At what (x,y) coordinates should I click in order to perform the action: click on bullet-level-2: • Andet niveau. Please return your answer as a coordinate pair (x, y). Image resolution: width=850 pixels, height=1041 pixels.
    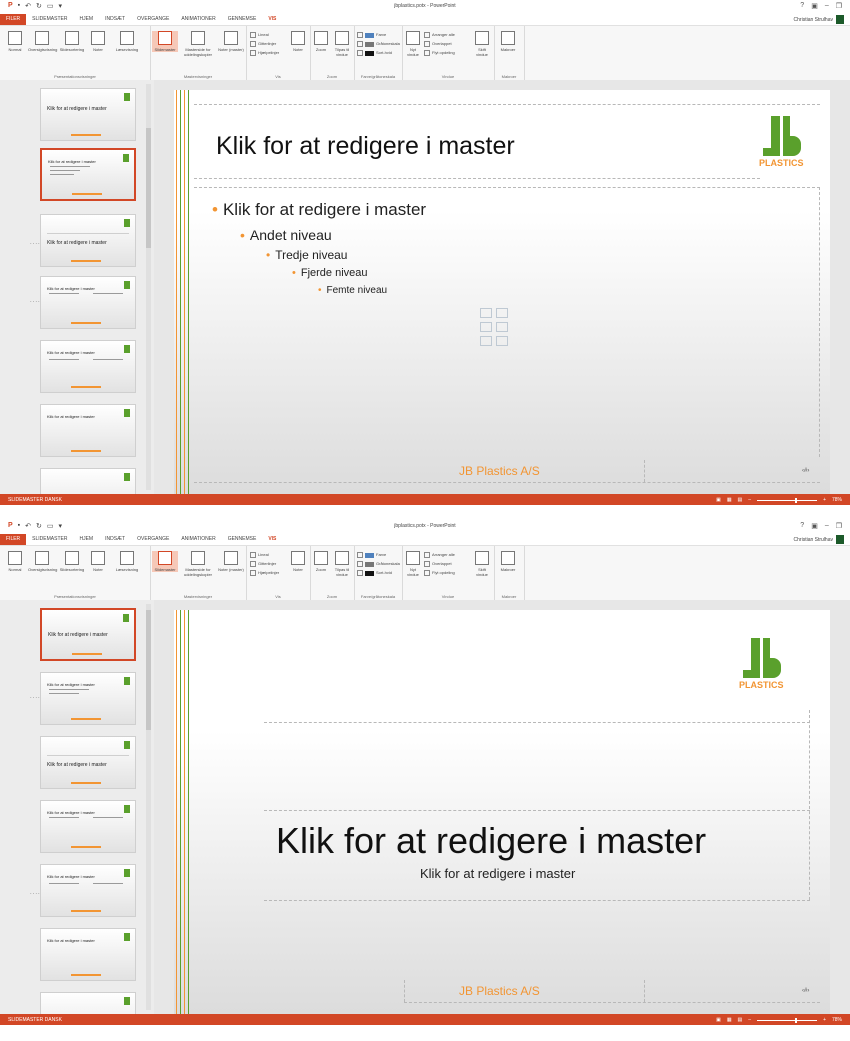
    Looking at the image, I should click on (286, 235).